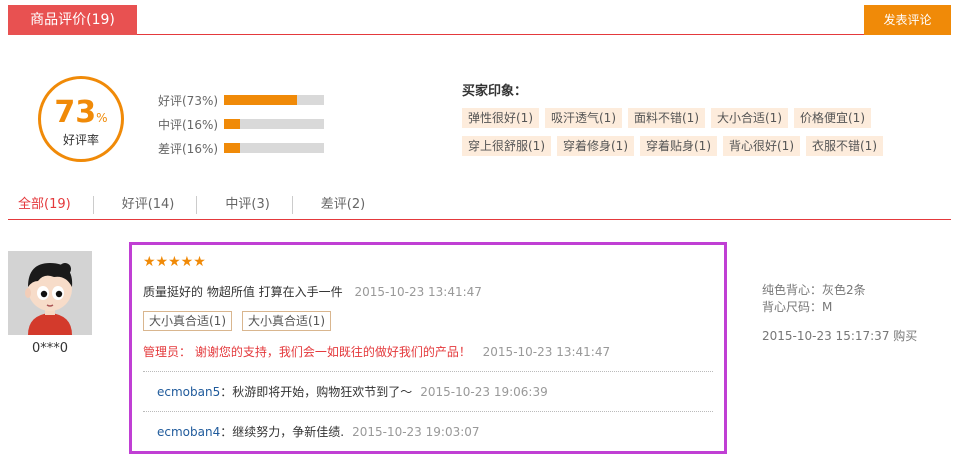  I want to click on admin-reply-time: 2015-10-23 13:41:47, so click(546, 352).